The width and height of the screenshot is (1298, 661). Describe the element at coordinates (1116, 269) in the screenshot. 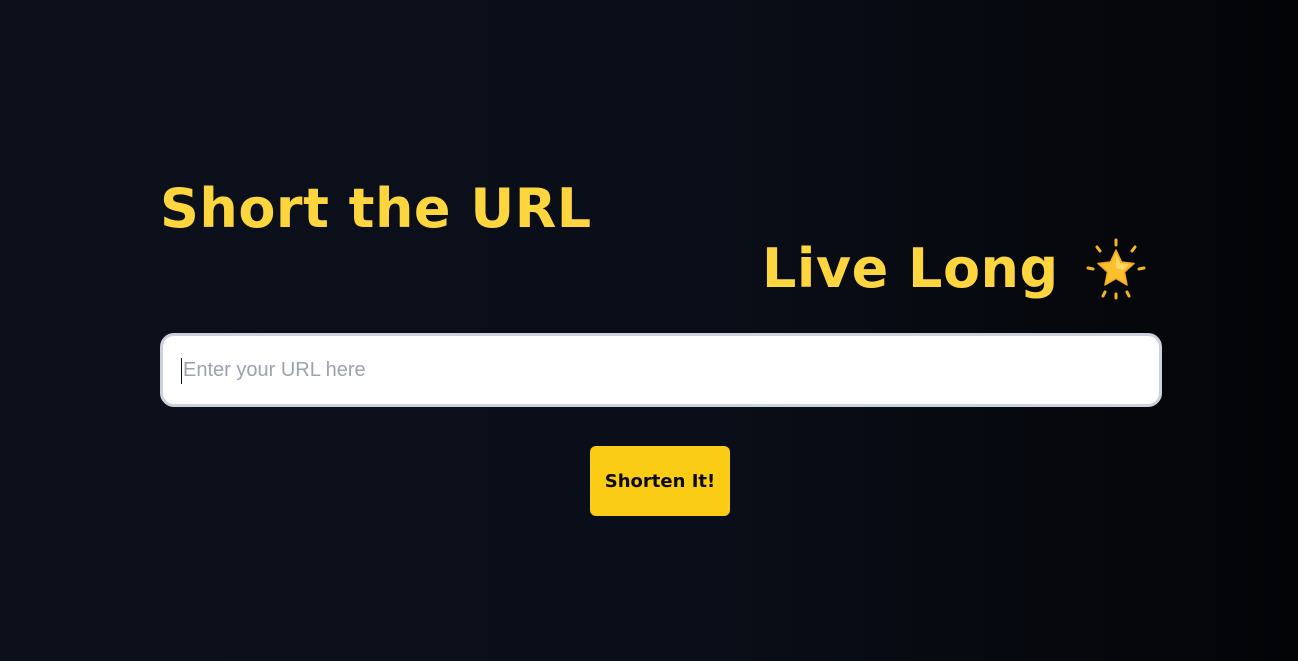

I see `glowing-star-icon` at that location.